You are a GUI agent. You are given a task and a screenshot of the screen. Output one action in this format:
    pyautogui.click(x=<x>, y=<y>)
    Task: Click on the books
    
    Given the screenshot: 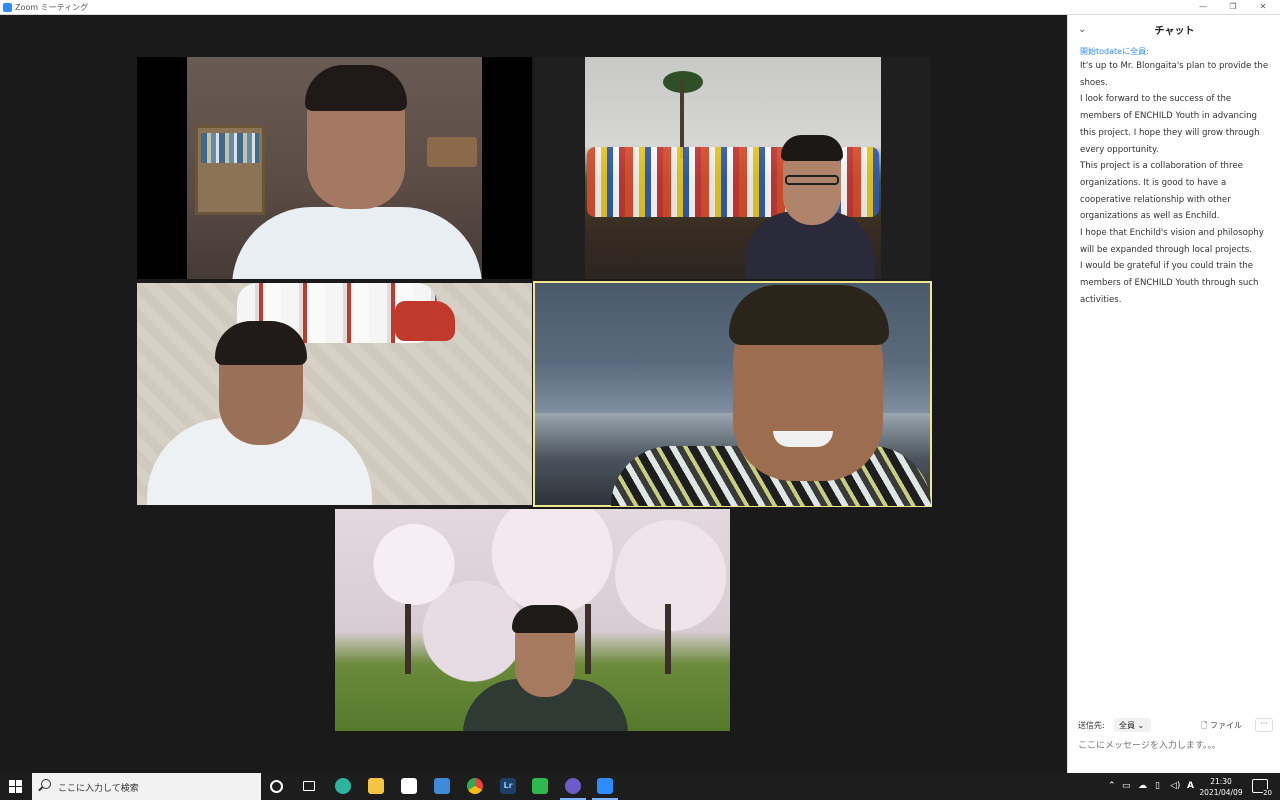 What is the action you would take?
    pyautogui.click(x=230, y=148)
    